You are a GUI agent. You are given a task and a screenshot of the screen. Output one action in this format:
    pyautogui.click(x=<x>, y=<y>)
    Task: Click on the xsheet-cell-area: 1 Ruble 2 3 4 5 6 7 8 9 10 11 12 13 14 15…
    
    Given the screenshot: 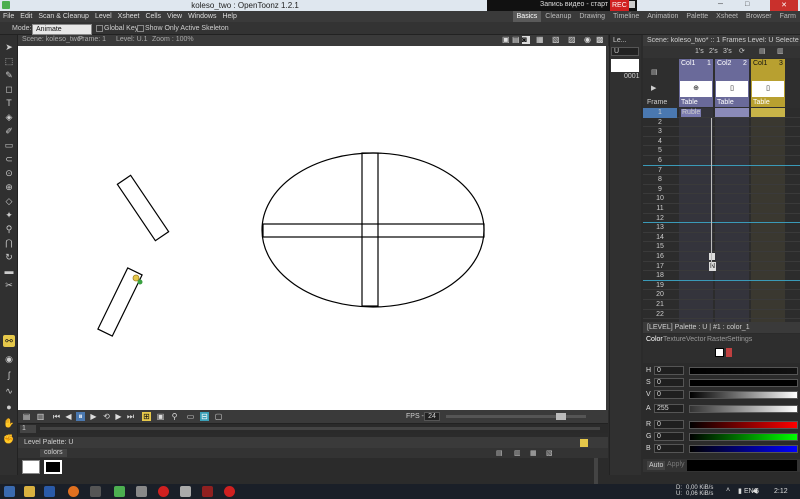 What is the action you would take?
    pyautogui.click(x=721, y=215)
    